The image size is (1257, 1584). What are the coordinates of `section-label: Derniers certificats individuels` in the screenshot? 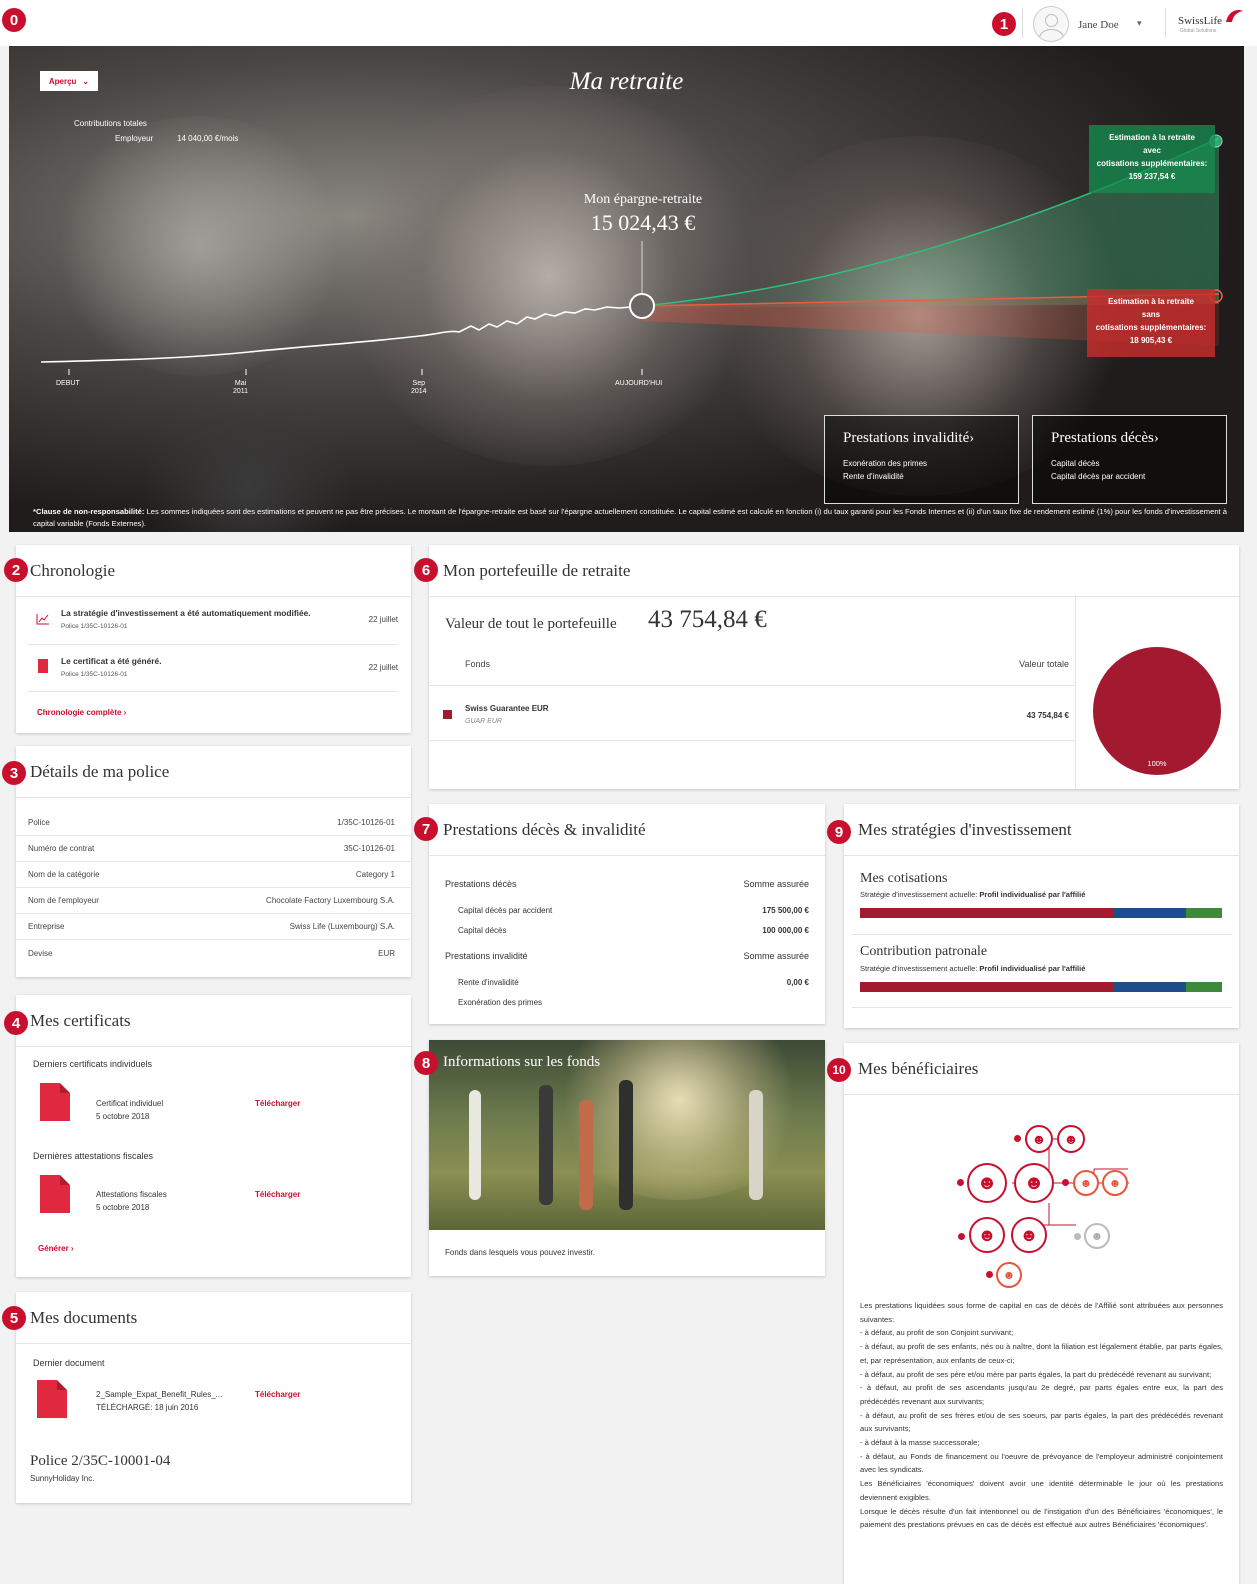 It's located at (93, 1064).